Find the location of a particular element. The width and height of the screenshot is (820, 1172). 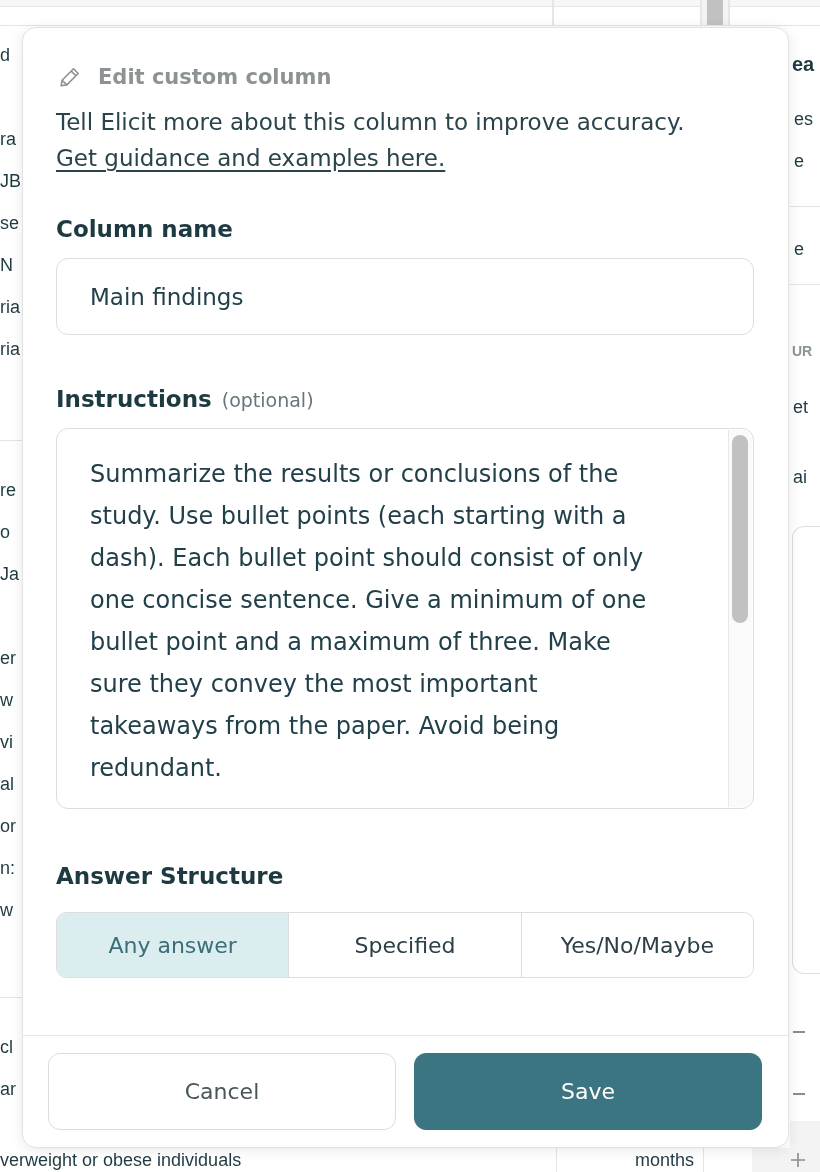

cell-text: months is located at coordinates (664, 1160).